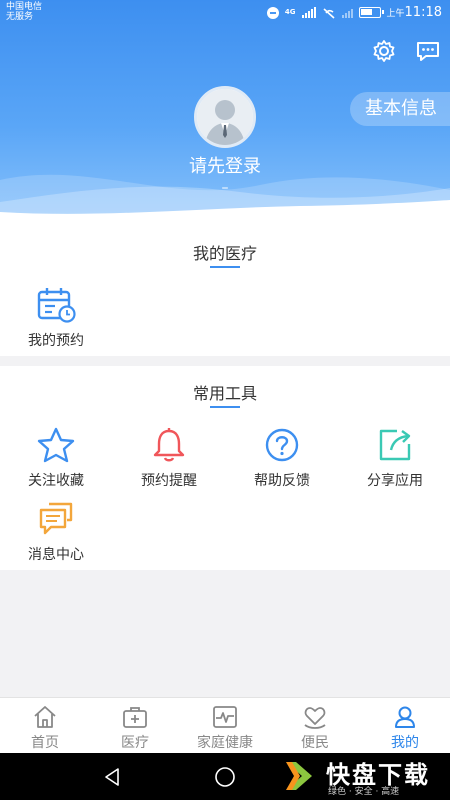 The height and width of the screenshot is (800, 450). Describe the element at coordinates (224, 393) in the screenshot. I see `section-title-tools: 常用工具` at that location.